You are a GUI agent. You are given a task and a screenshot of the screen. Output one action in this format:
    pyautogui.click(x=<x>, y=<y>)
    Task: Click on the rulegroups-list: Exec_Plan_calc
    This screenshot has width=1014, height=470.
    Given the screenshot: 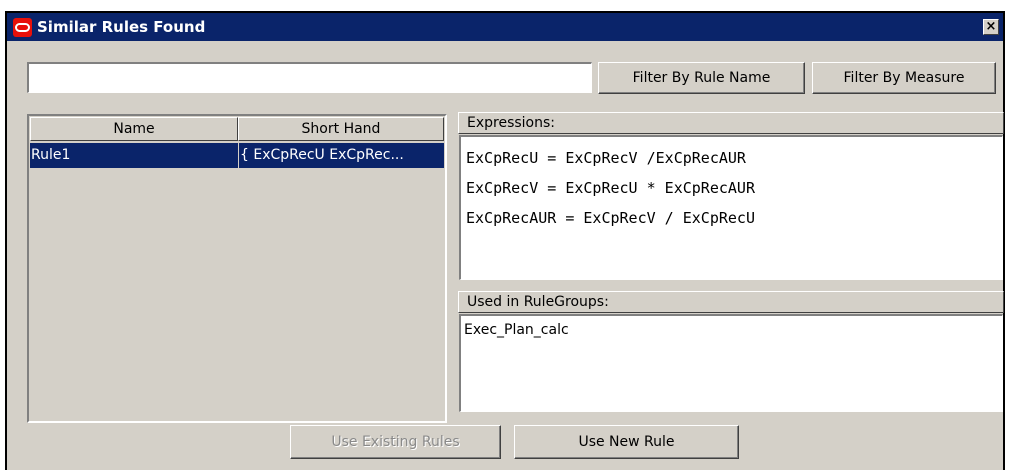 What is the action you would take?
    pyautogui.click(x=731, y=363)
    